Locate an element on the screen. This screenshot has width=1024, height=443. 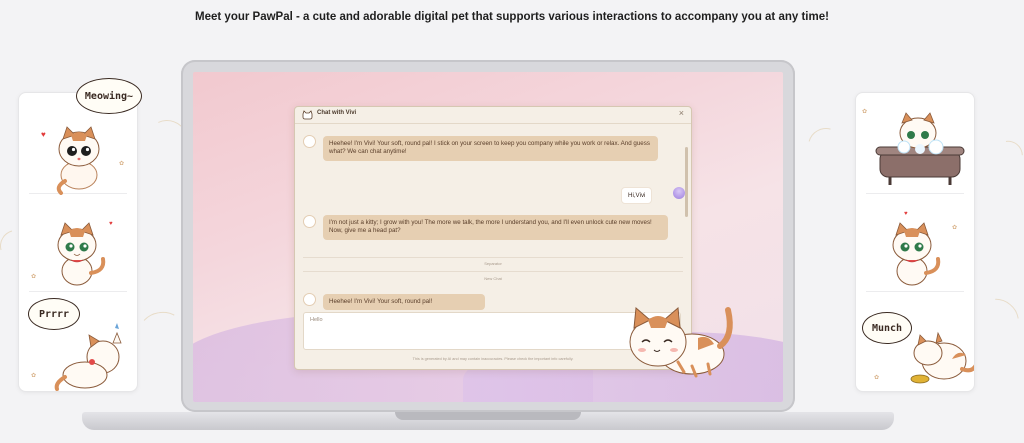
chat-header: Chat with Vivi × is located at coordinates (493, 115).